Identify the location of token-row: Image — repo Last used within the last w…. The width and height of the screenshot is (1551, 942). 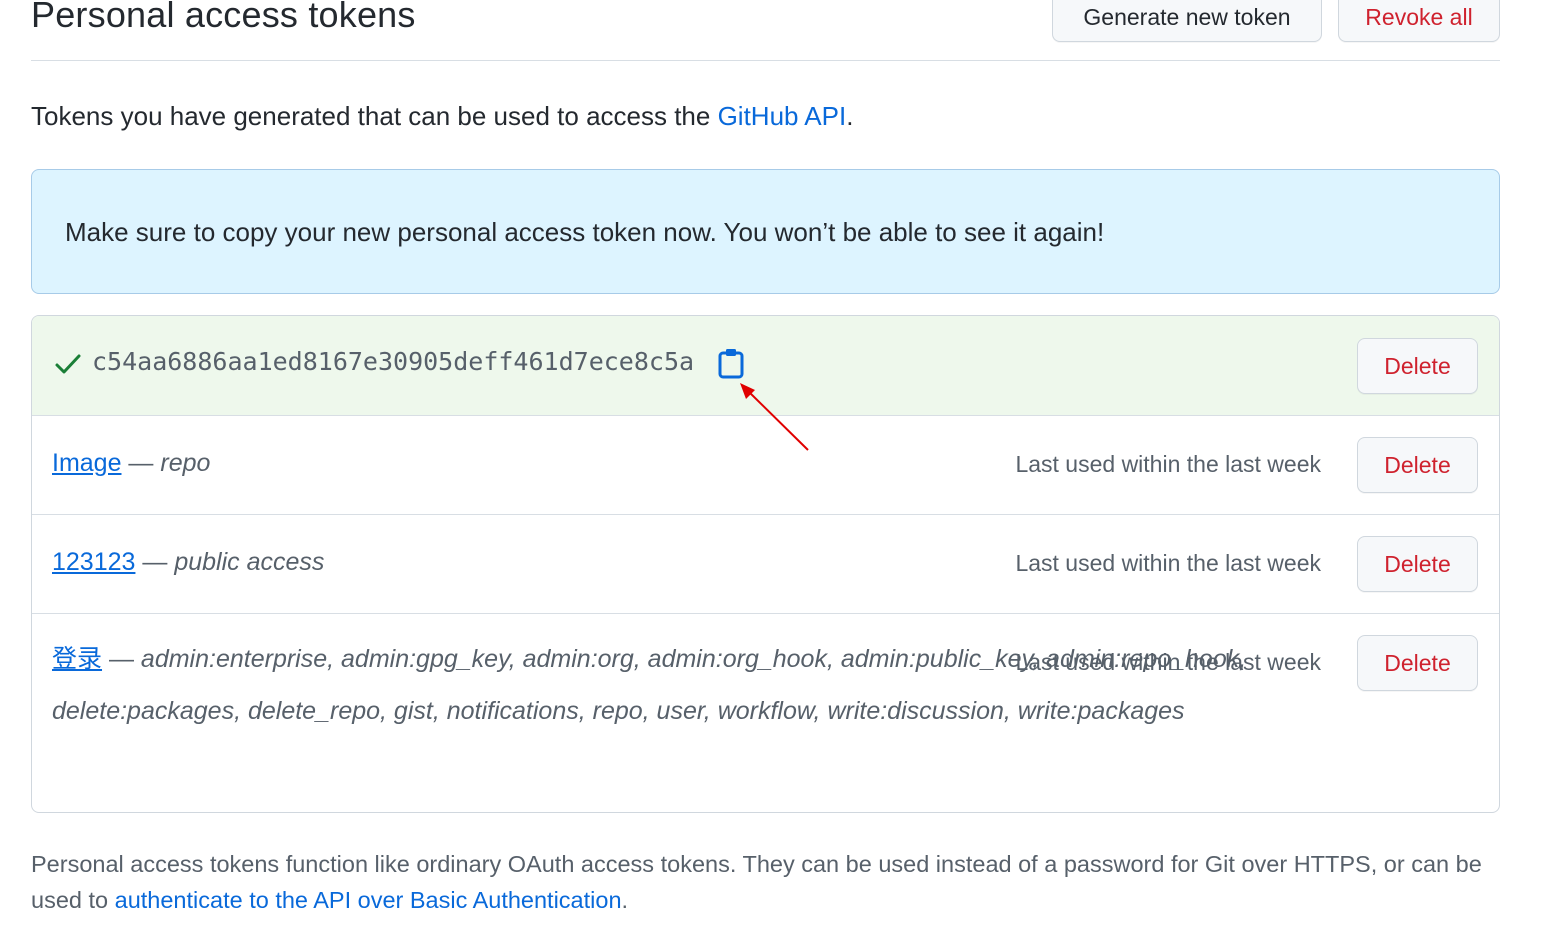
(765, 465).